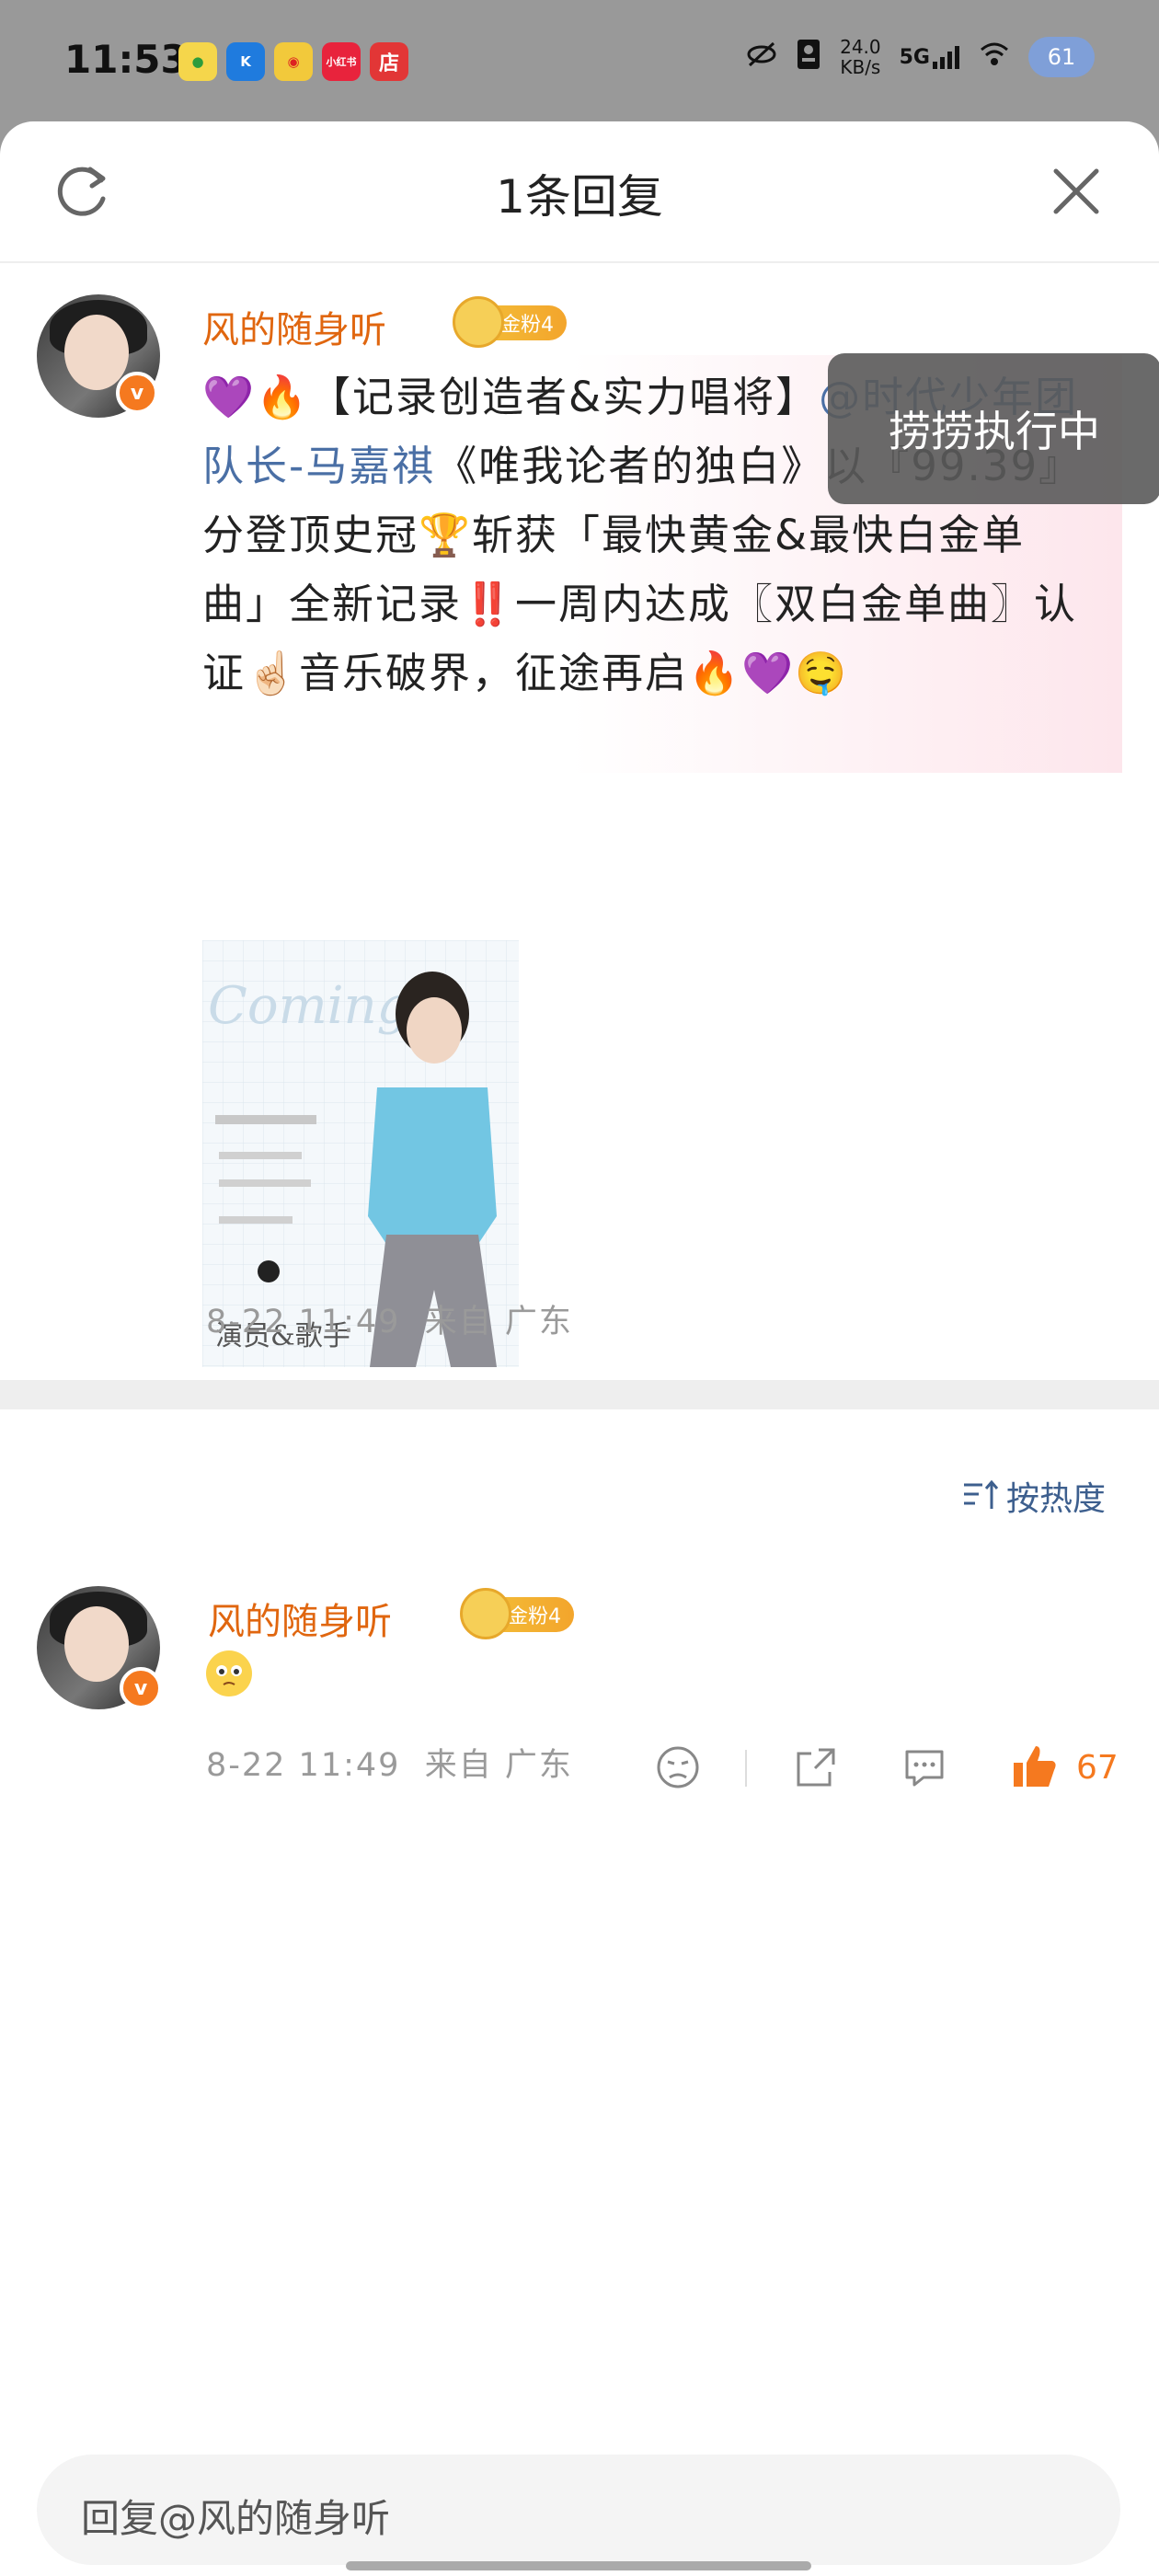 The image size is (1159, 2576). Describe the element at coordinates (294, 326) in the screenshot. I see `username: 风的随身听` at that location.